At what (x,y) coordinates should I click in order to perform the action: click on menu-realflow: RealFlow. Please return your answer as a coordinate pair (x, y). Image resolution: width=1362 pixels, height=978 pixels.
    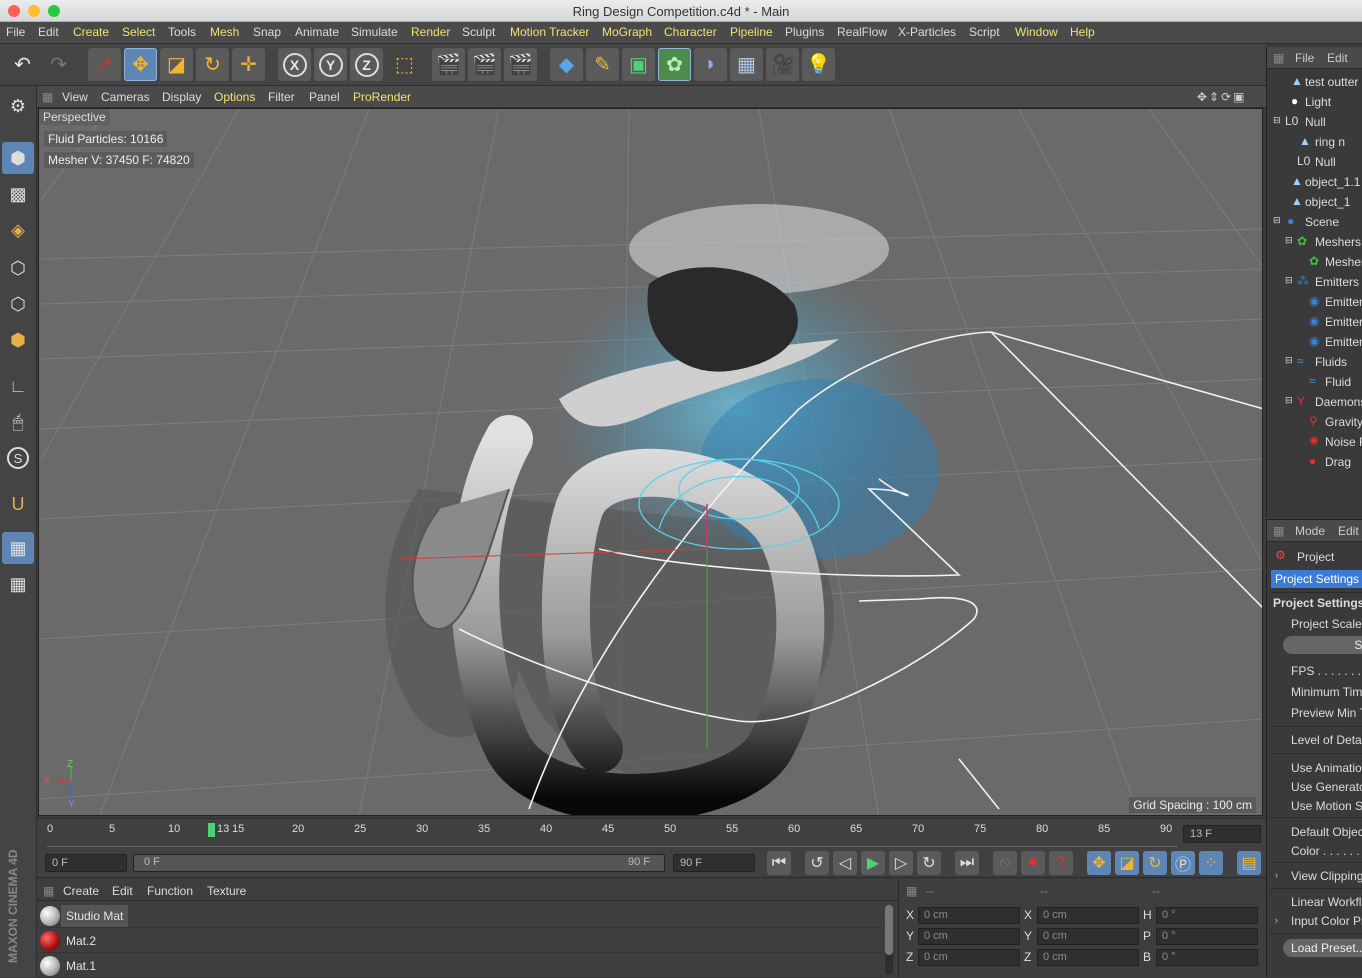
    Looking at the image, I should click on (862, 32).